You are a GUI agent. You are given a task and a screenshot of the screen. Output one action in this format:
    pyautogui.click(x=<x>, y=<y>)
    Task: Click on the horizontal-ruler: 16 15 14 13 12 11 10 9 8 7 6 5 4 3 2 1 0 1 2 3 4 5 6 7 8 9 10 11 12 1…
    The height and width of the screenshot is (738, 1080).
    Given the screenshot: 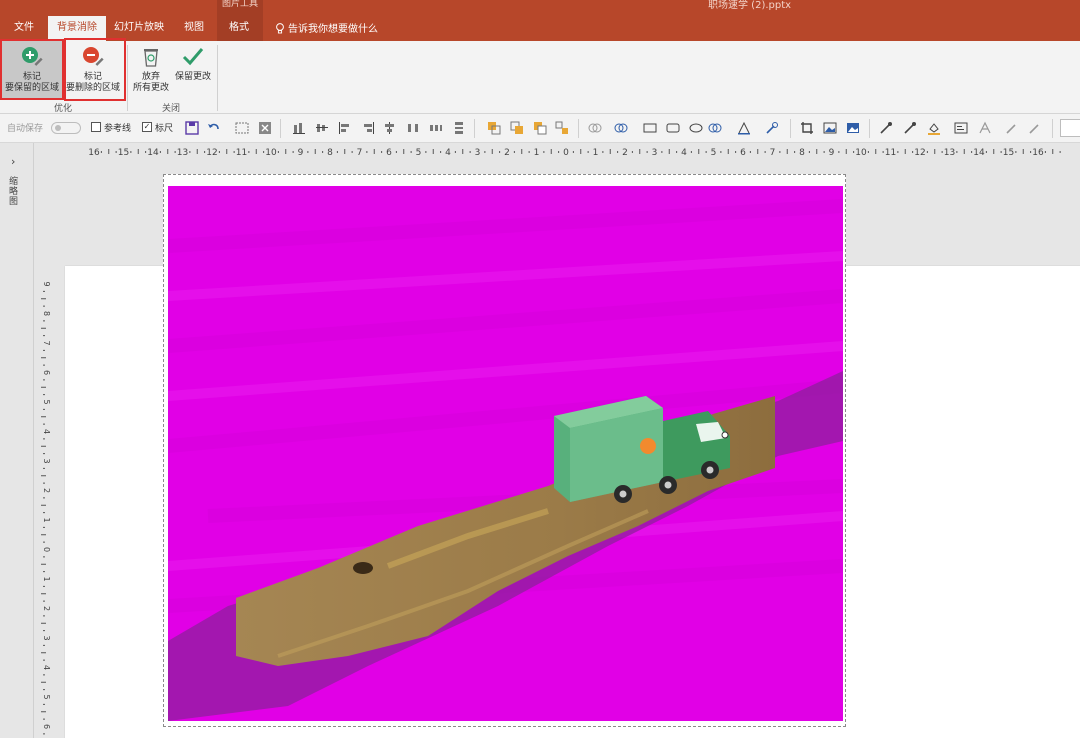 What is the action you would take?
    pyautogui.click(x=574, y=153)
    